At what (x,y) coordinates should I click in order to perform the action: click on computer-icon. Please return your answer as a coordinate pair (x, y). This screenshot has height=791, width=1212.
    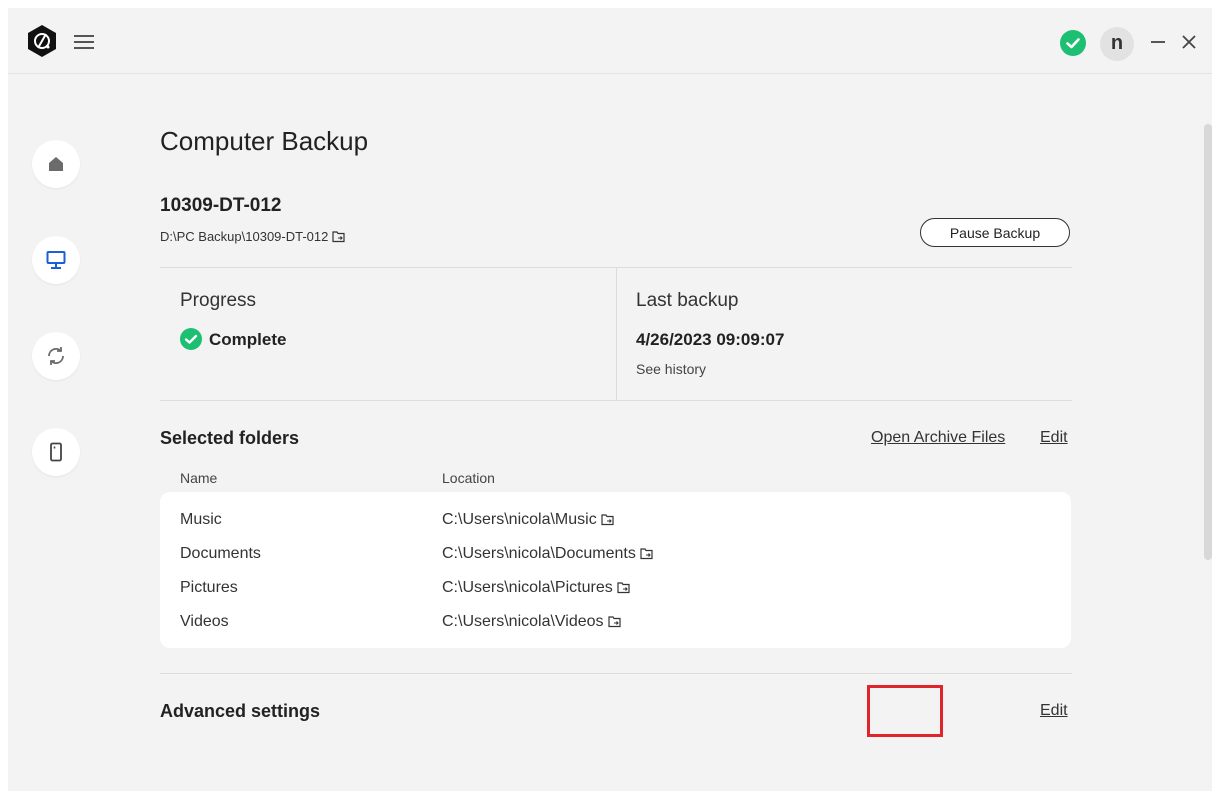
    Looking at the image, I should click on (56, 260).